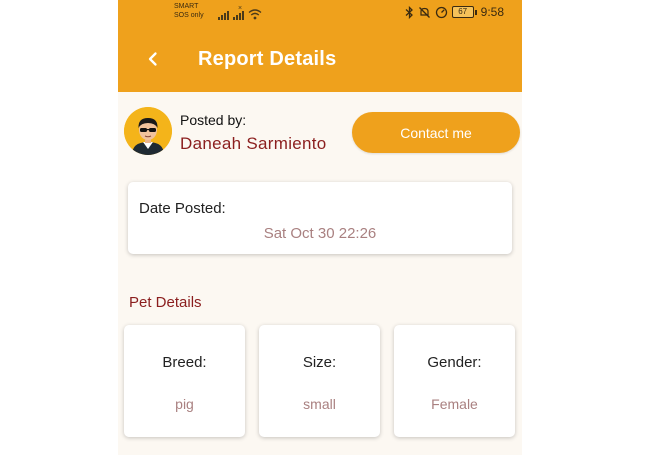  What do you see at coordinates (184, 381) in the screenshot?
I see `pet-breed-card: Breed: pig` at bounding box center [184, 381].